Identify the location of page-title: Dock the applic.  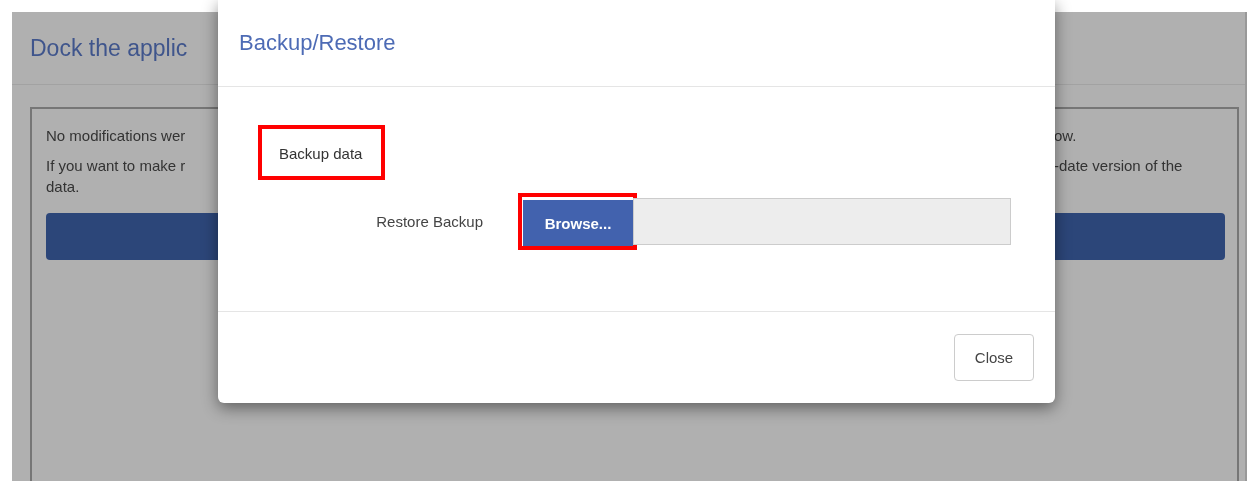
(109, 48).